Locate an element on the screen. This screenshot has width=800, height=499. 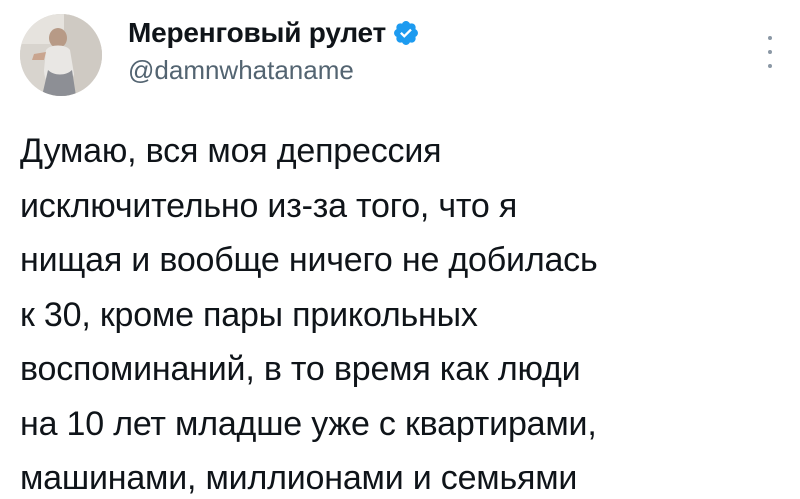
tweet-header: Меренговый рулет @damnwhataname is located at coordinates (428, 51).